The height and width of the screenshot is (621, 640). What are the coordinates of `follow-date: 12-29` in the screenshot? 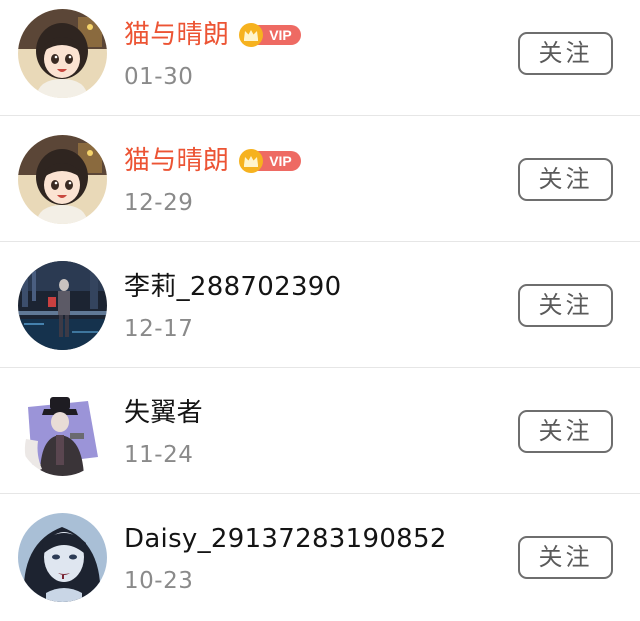 It's located at (159, 203).